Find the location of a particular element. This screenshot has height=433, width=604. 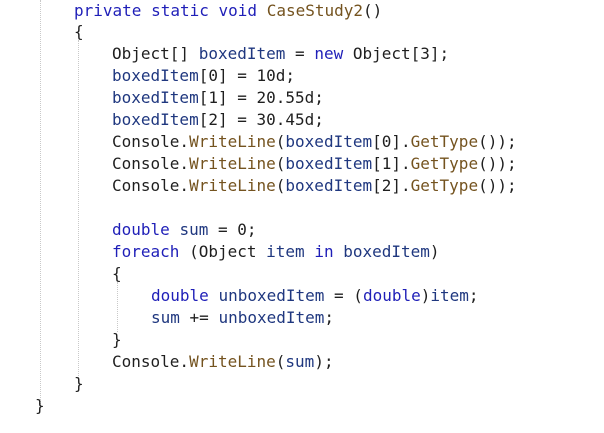

code-line: boxedItem[0] = 10d; is located at coordinates (203, 76).